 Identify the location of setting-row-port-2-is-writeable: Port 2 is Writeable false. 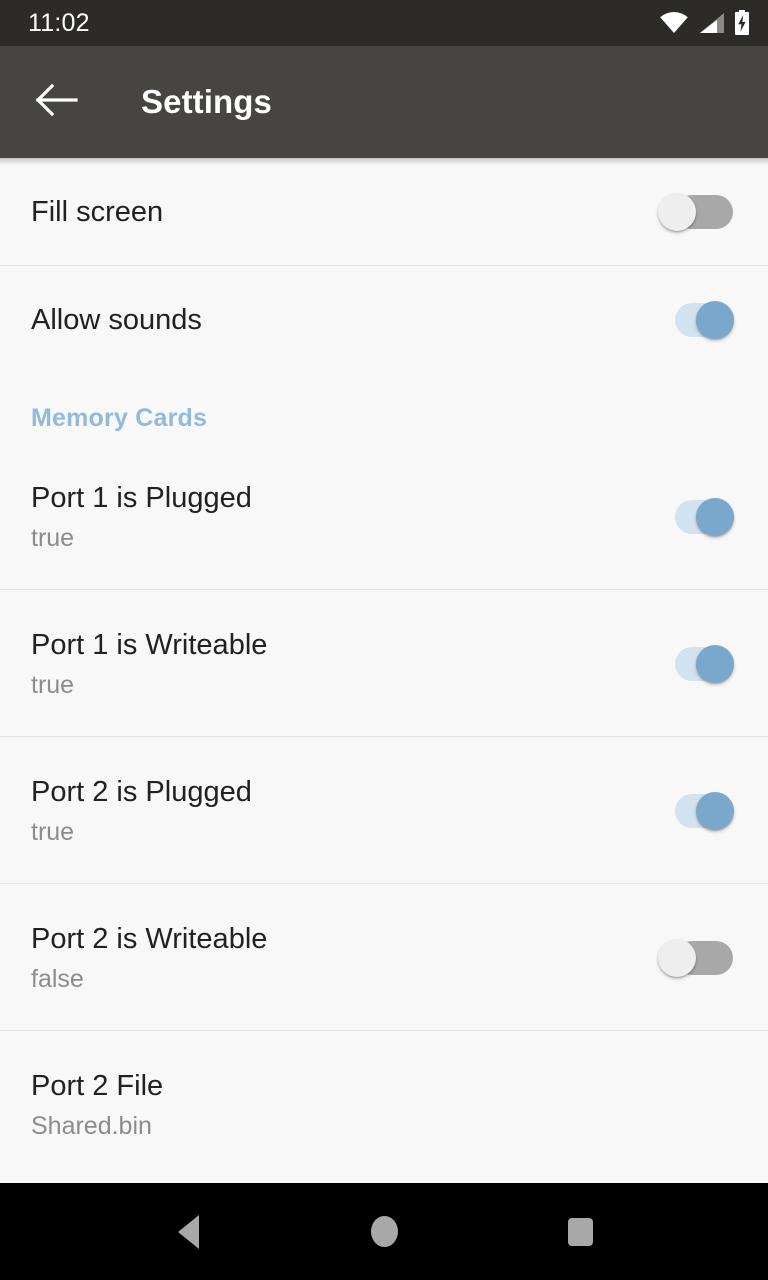
(384, 957).